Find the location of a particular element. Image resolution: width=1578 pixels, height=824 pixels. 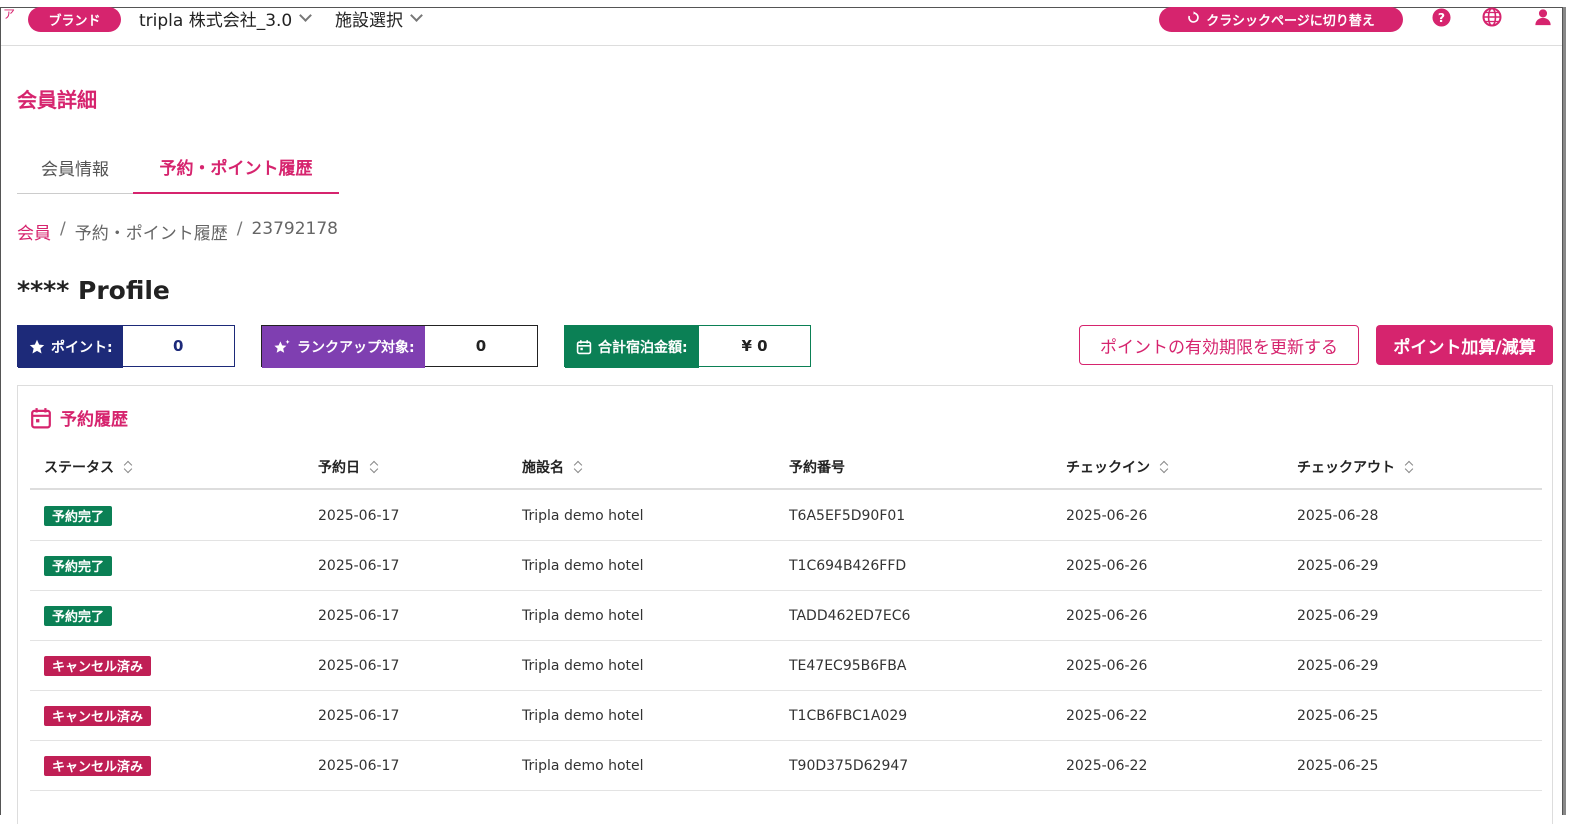

globe-icon is located at coordinates (1492, 17).